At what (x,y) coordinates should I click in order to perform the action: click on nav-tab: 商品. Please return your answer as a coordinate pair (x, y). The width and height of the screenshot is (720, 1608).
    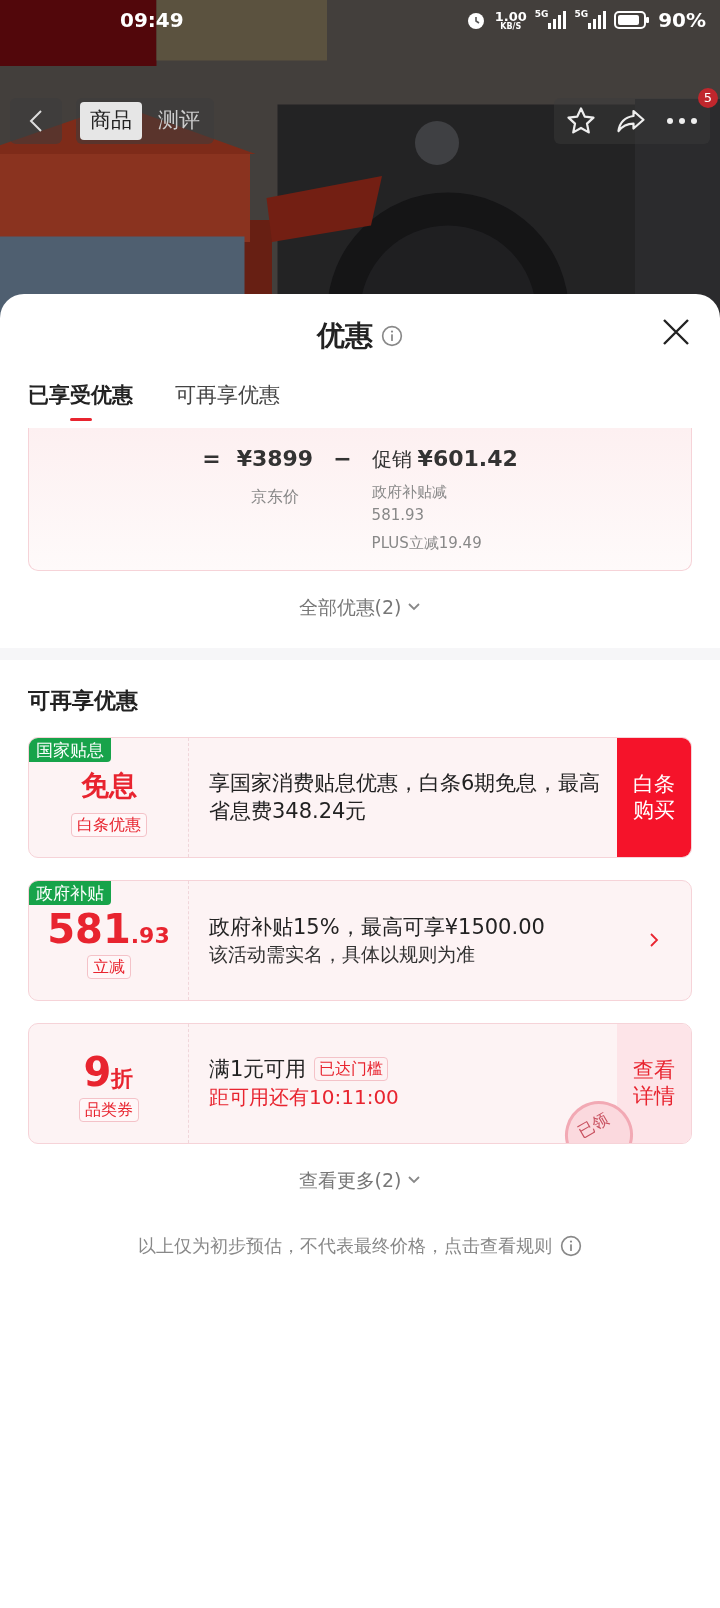
    Looking at the image, I should click on (111, 121).